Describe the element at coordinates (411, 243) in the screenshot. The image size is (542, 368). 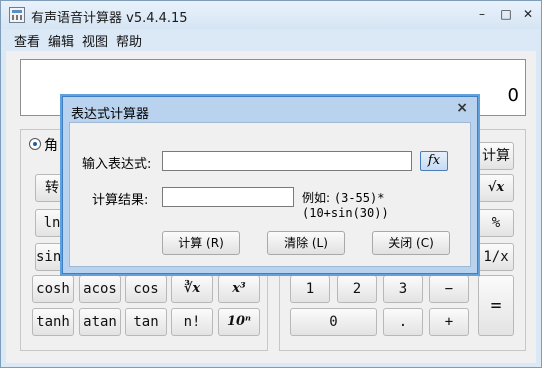
I see `close-dialog-button: 关闭 (C)` at that location.